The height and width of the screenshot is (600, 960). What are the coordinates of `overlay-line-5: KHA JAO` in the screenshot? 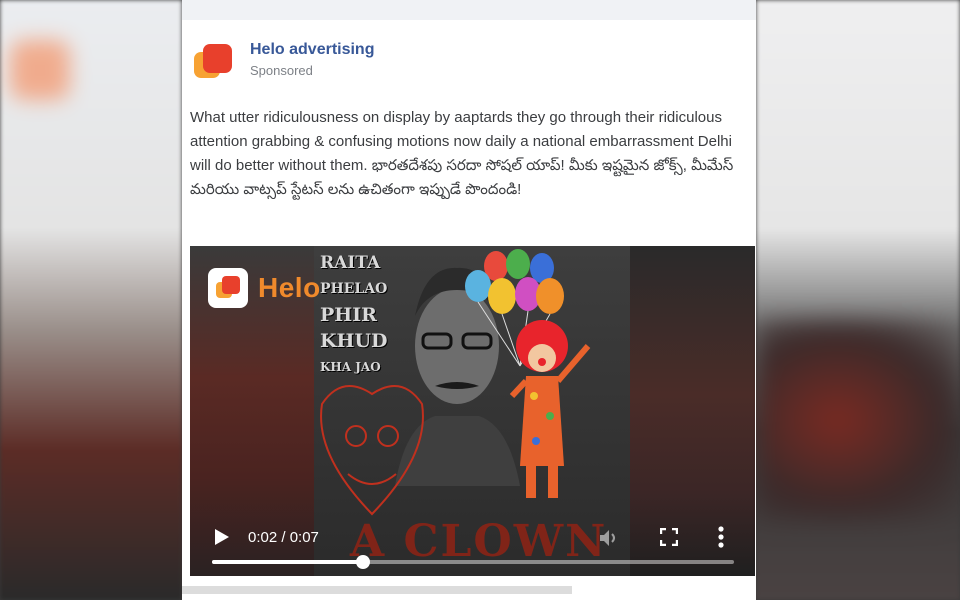 It's located at (350, 367).